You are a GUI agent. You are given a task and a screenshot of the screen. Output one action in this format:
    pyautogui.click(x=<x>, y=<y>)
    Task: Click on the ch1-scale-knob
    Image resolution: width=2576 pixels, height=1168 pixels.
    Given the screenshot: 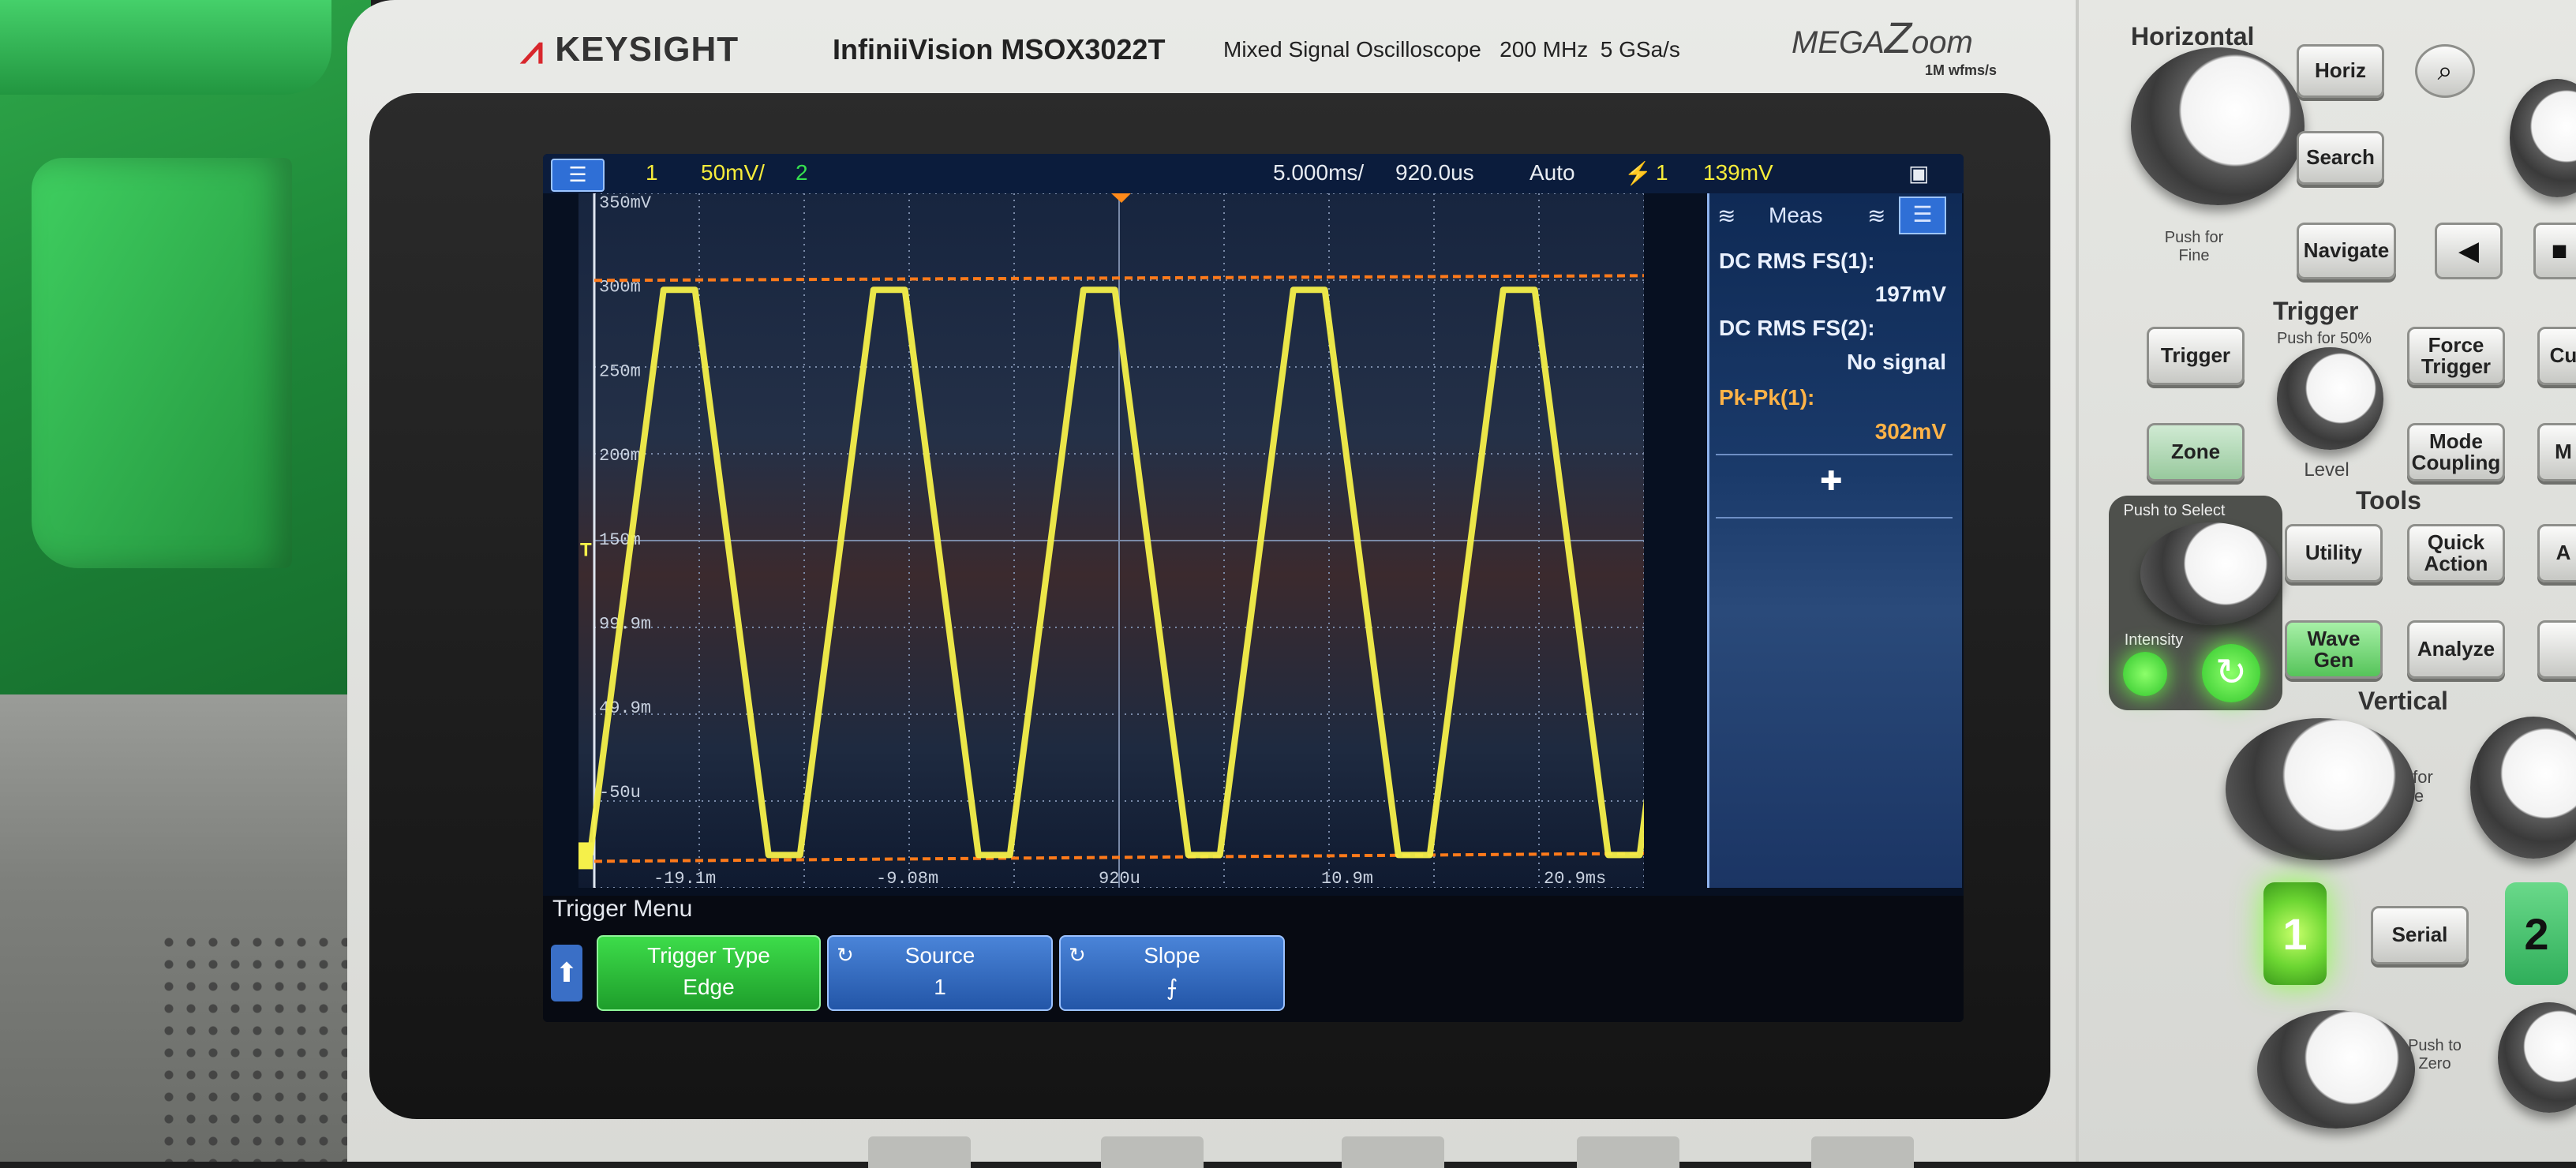 What is the action you would take?
    pyautogui.click(x=2320, y=789)
    